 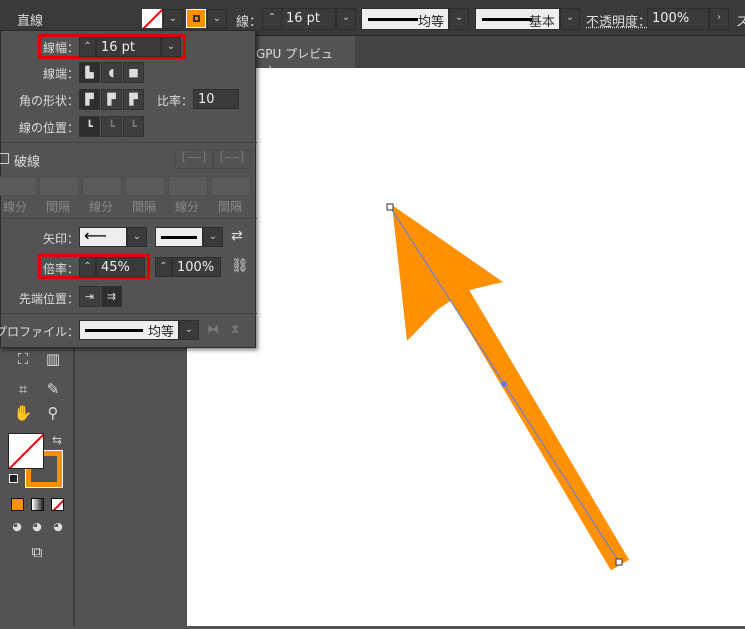 What do you see at coordinates (302, 57) in the screenshot?
I see `document-tab: GPU プレビュー)` at bounding box center [302, 57].